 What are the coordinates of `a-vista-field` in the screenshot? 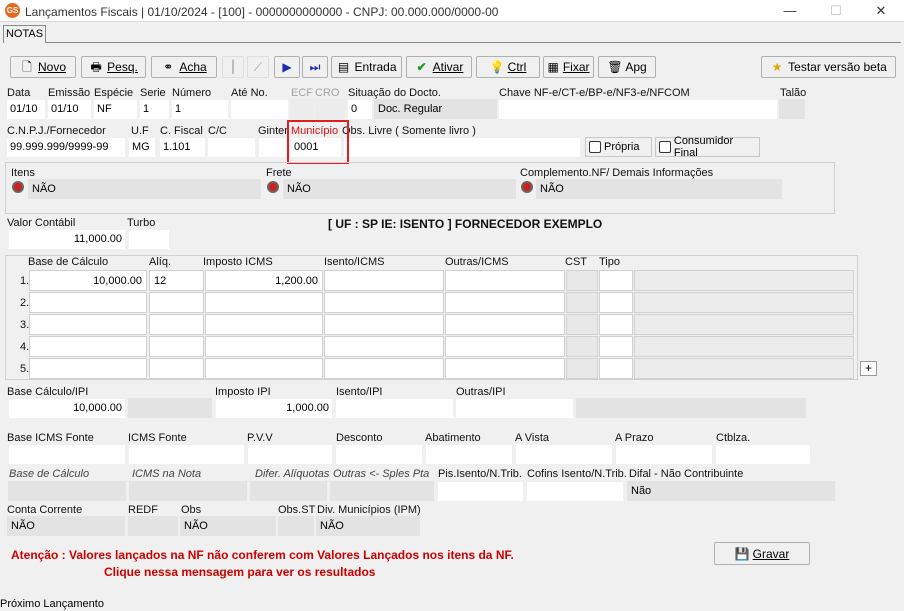 It's located at (564, 454).